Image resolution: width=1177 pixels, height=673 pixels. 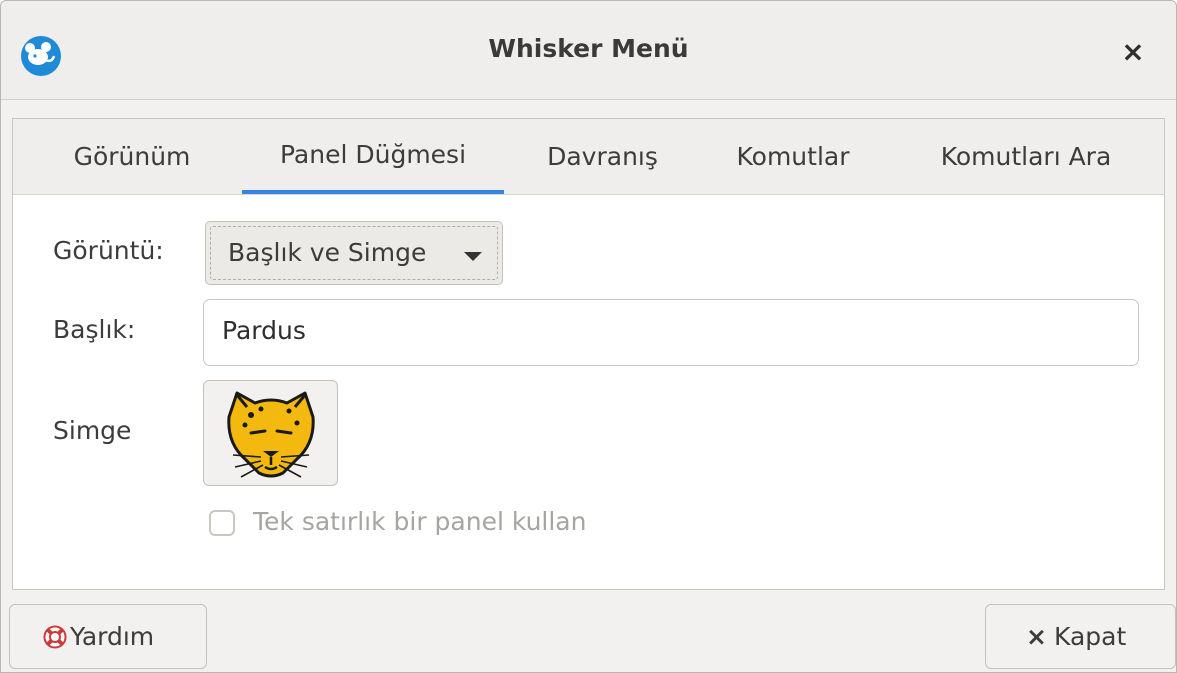 I want to click on icon-picker-button, so click(x=270, y=433).